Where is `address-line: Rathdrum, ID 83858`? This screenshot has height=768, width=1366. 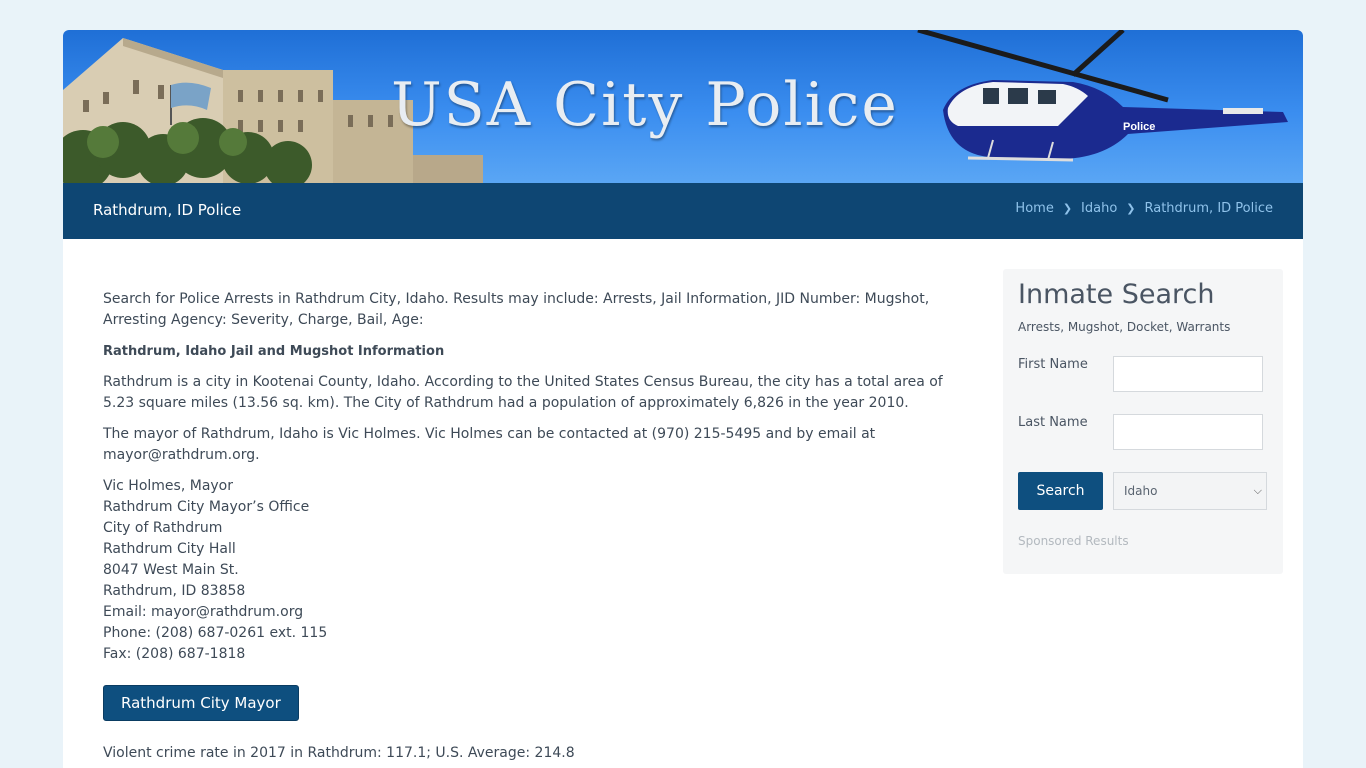 address-line: Rathdrum, ID 83858 is located at coordinates (174, 591).